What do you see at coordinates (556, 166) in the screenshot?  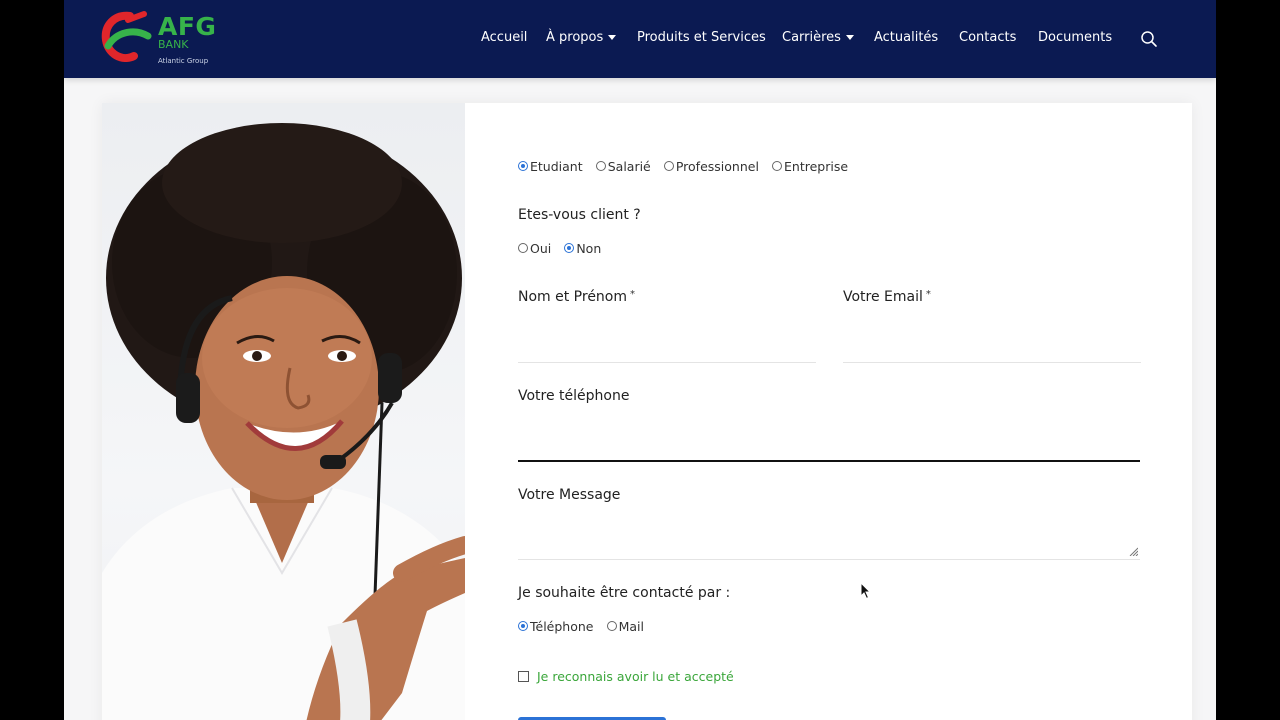 I see `option-label: Etudiant` at bounding box center [556, 166].